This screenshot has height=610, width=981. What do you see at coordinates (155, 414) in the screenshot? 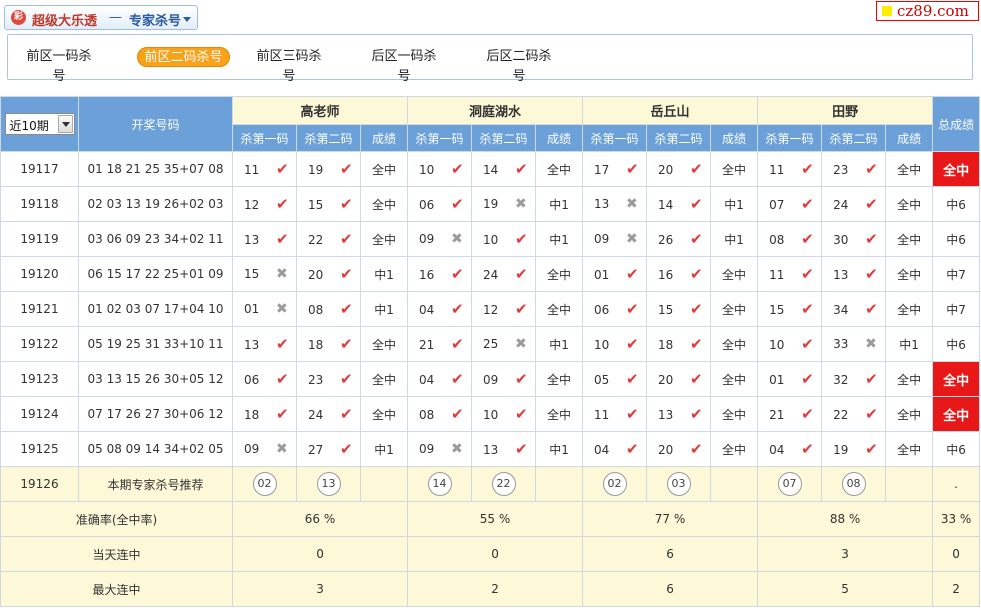
I see `draw-numbers: 07 17 26 27 30+06 12` at bounding box center [155, 414].